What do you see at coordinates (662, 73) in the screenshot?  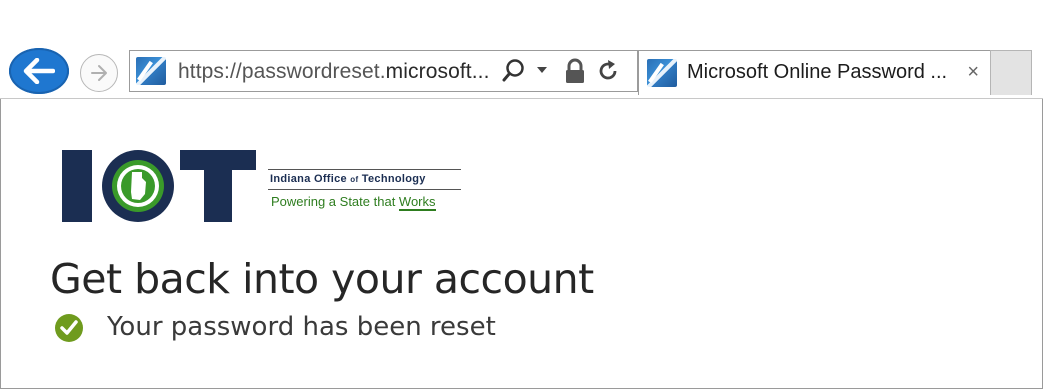 I see `tab-favicon-icon` at bounding box center [662, 73].